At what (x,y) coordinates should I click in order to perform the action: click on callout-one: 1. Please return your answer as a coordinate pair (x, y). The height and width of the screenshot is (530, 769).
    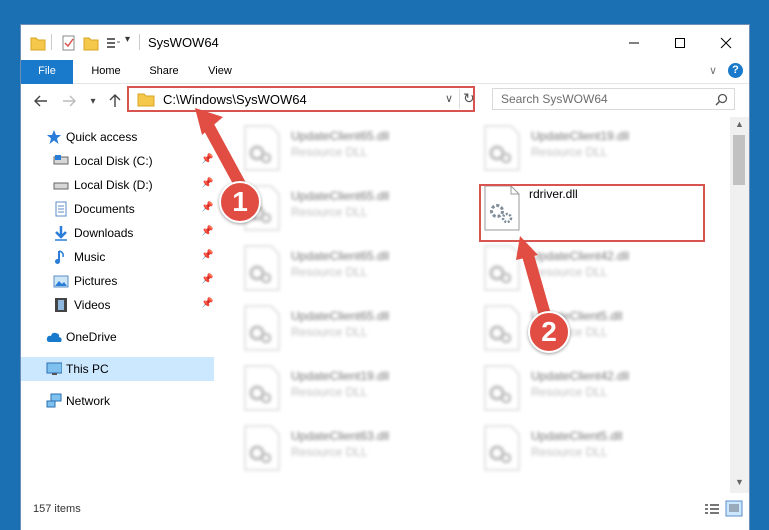
    Looking at the image, I should click on (240, 202).